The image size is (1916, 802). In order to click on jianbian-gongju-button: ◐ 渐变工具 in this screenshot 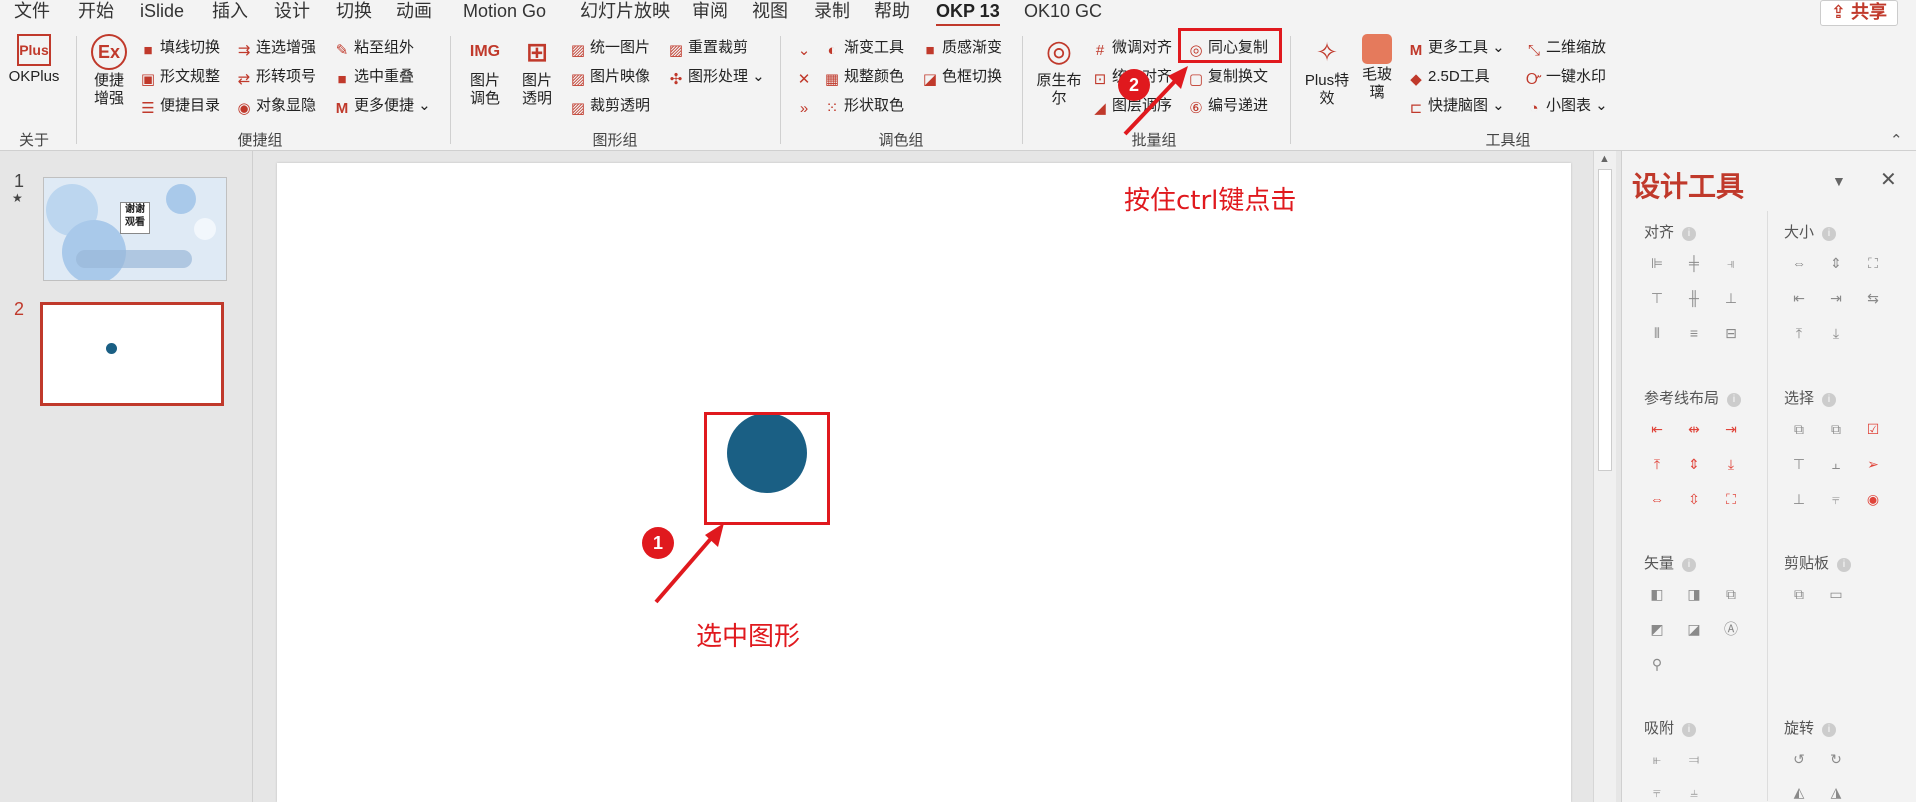, I will do `click(864, 49)`.